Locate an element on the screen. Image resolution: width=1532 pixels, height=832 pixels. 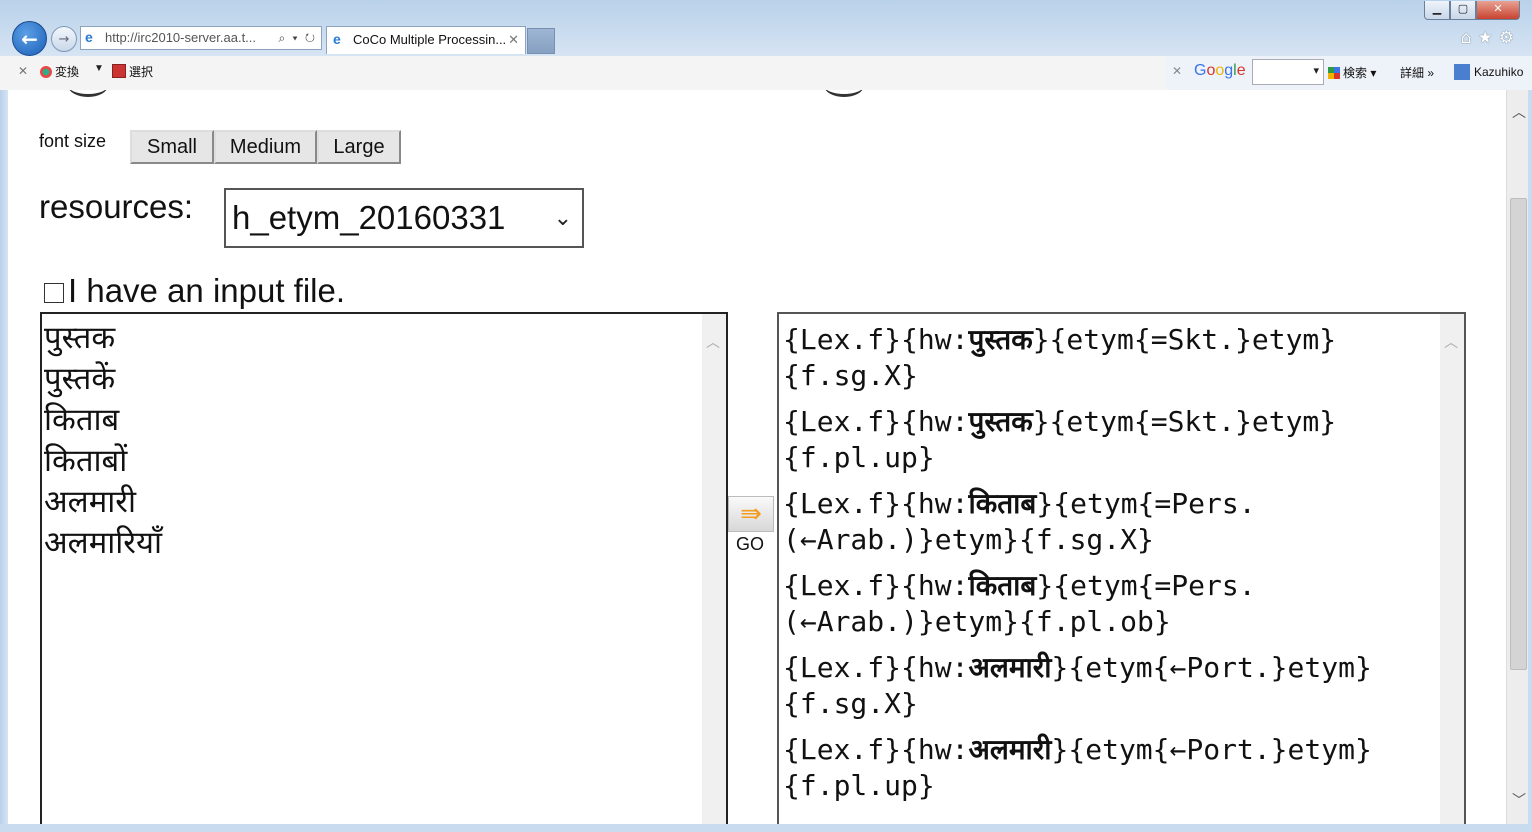
back-button: ← is located at coordinates (29, 38).